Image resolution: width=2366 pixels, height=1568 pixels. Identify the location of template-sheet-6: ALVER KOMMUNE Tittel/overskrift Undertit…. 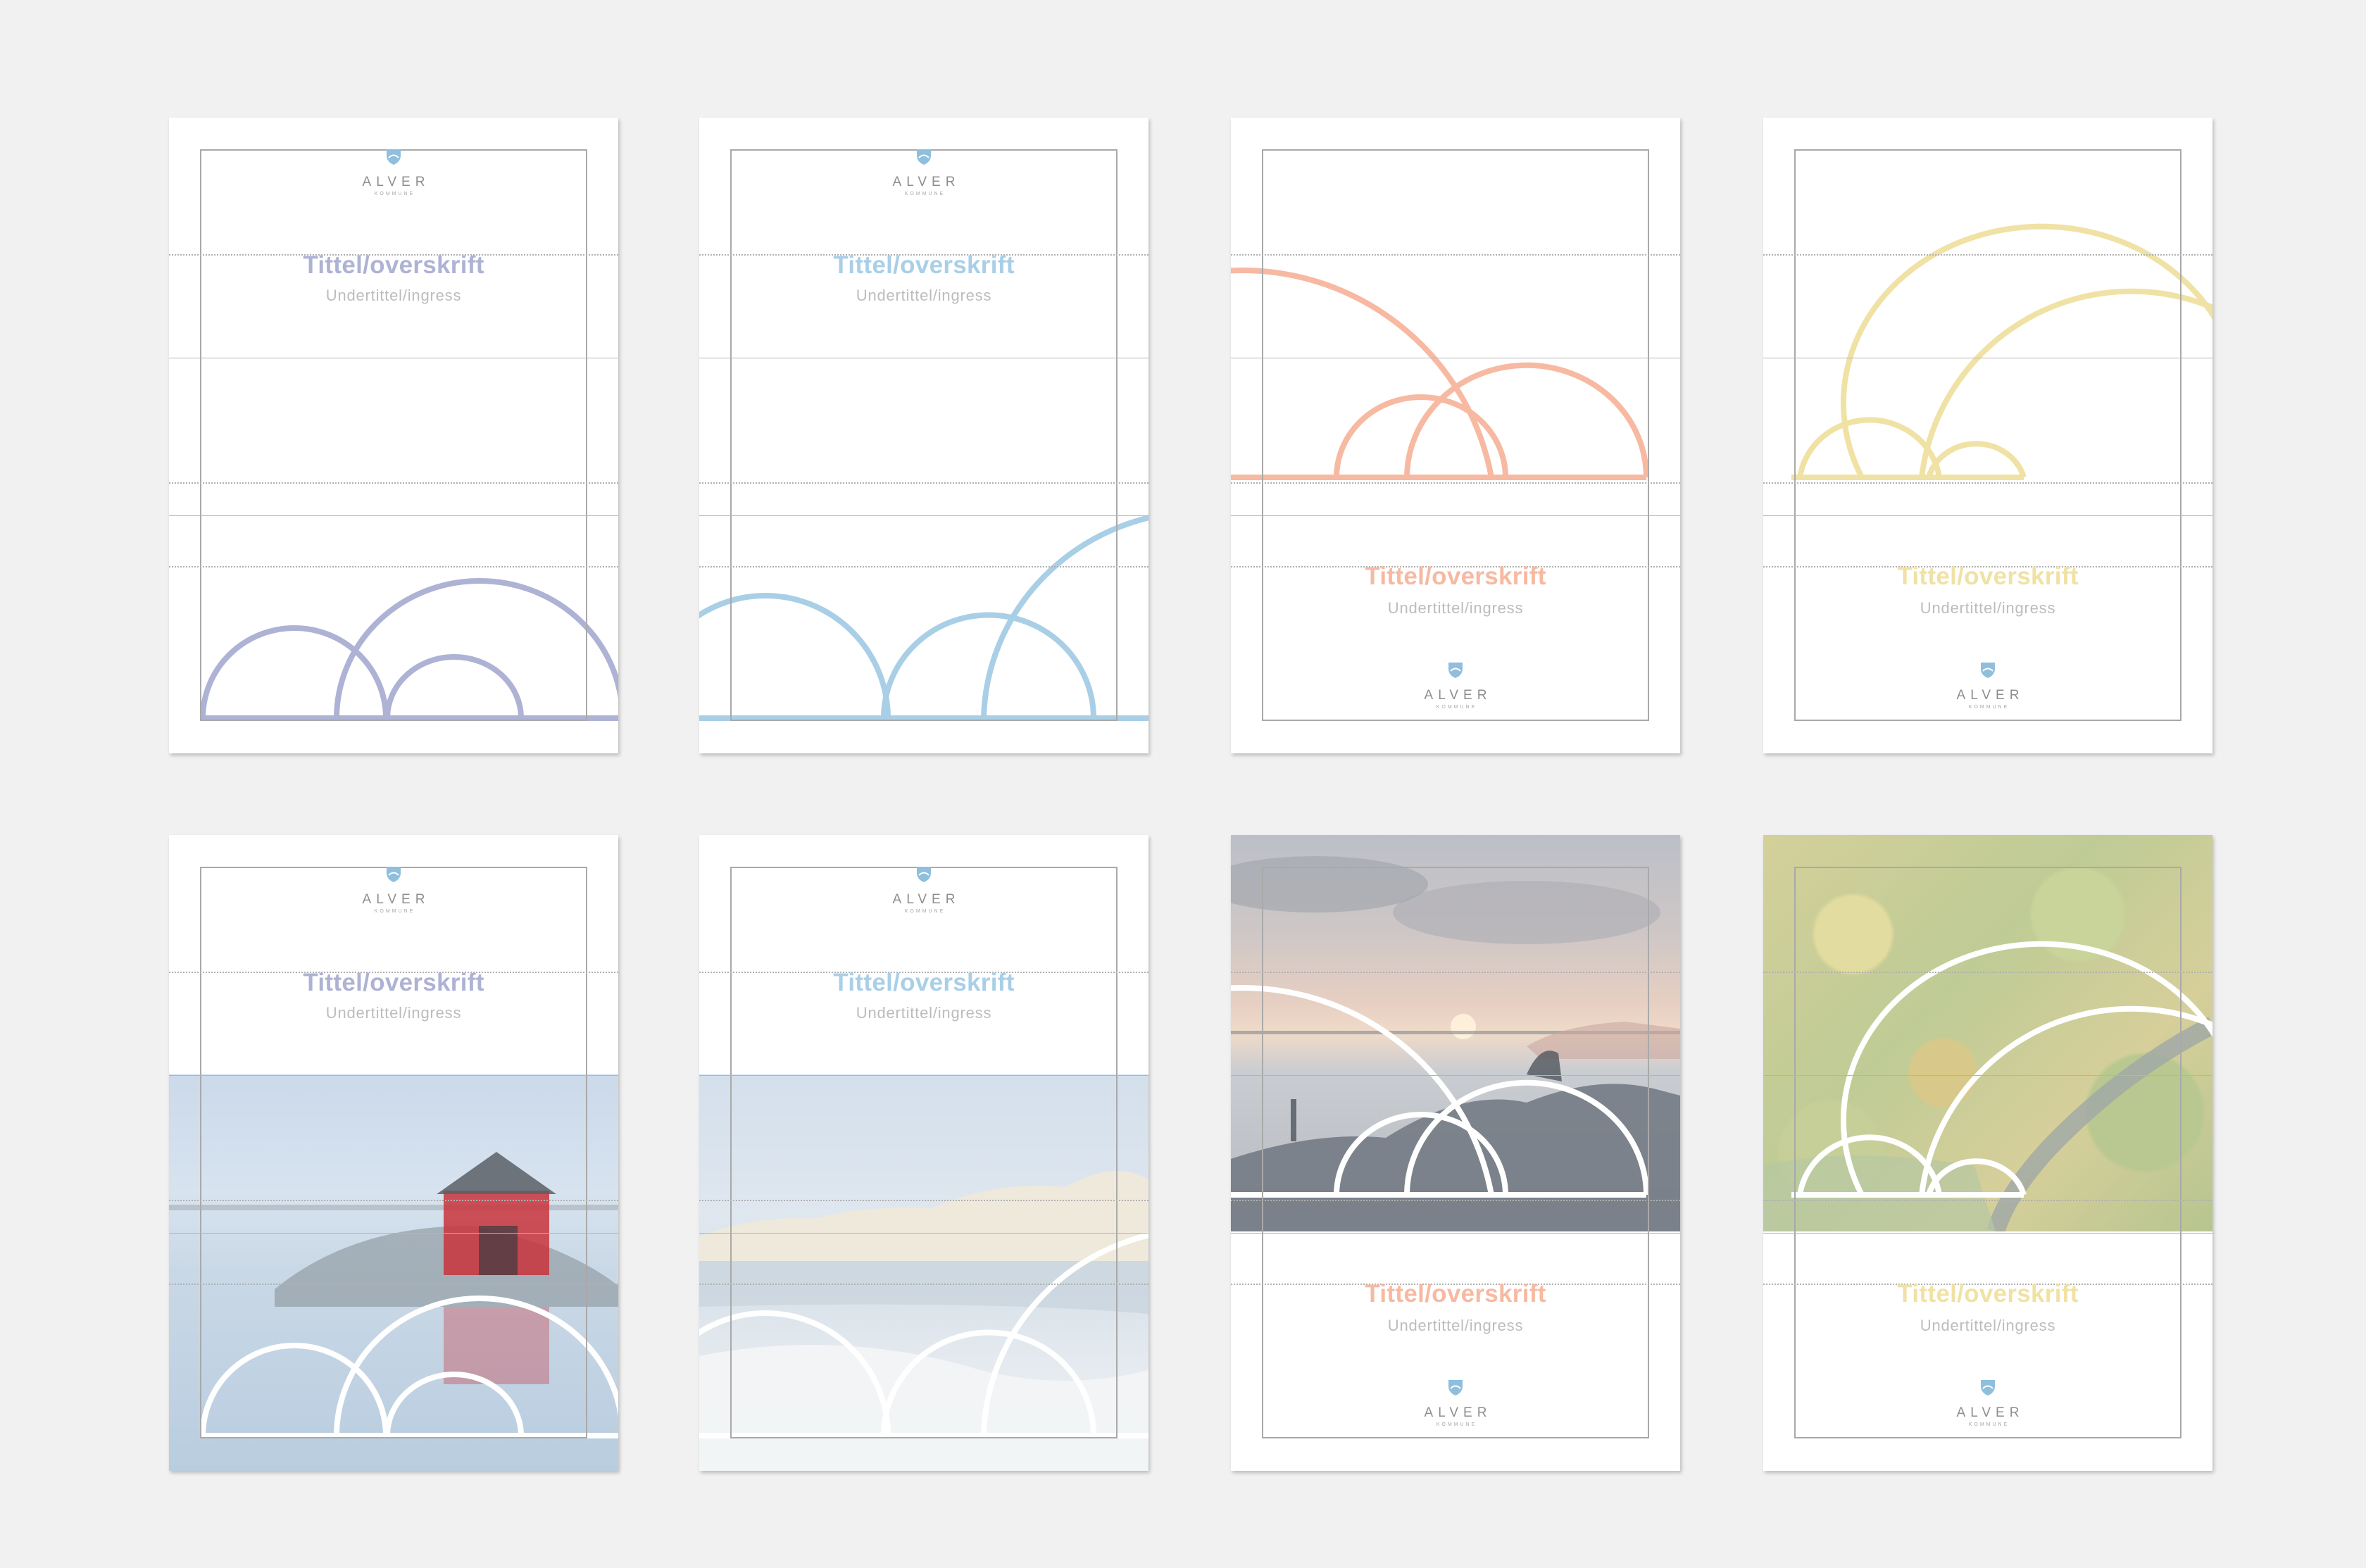
(923, 1153).